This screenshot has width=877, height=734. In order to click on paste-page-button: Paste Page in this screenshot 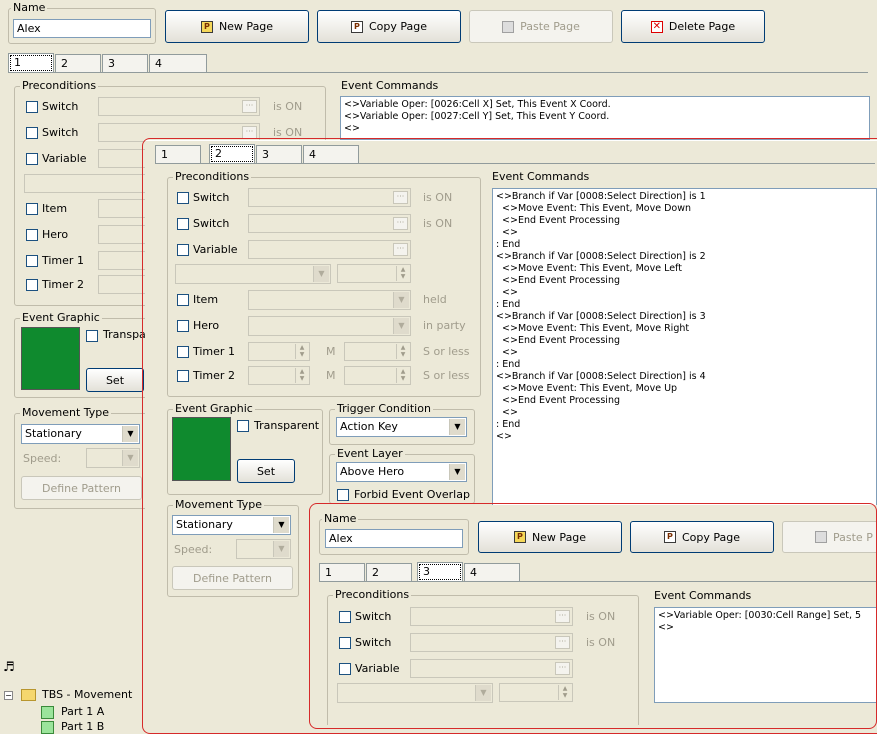, I will do `click(541, 26)`.